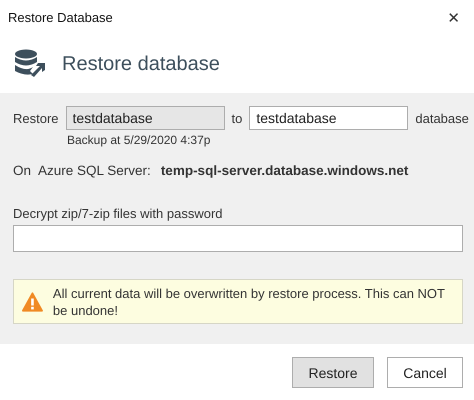  I want to click on restore-label: Restore, so click(36, 118).